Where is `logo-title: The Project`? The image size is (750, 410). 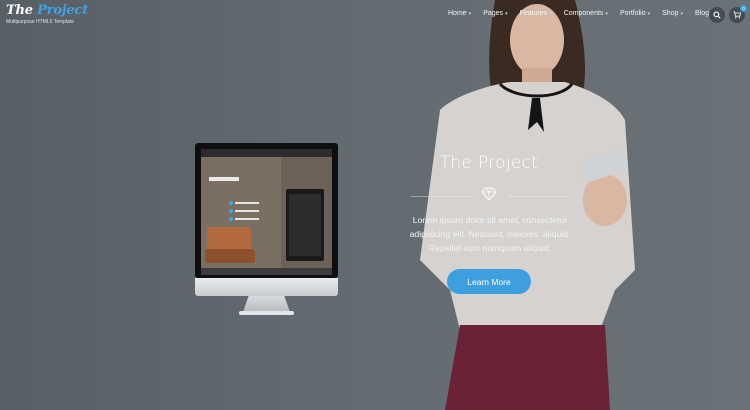 logo-title: The Project is located at coordinates (47, 10).